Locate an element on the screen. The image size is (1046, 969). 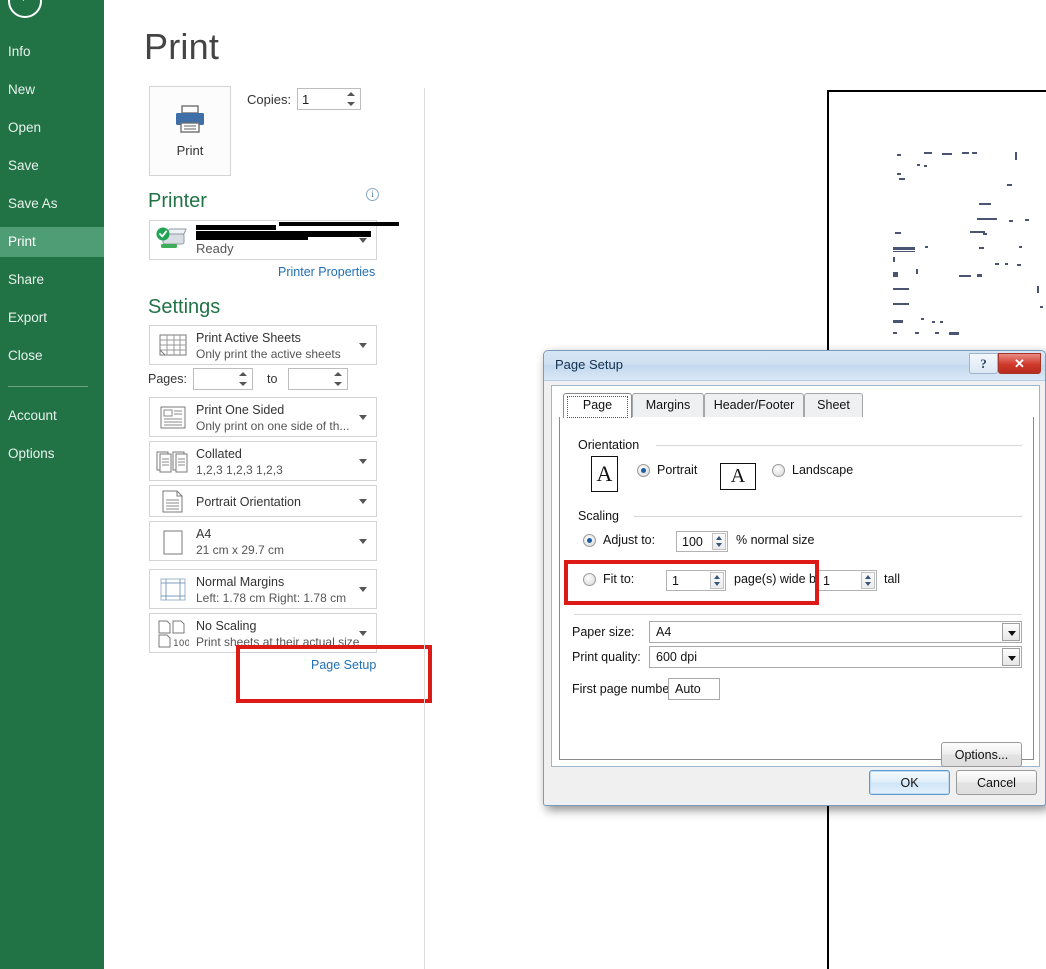
setting-subtitle: 1,2,3 1,2,3 1,2,3 is located at coordinates (239, 470).